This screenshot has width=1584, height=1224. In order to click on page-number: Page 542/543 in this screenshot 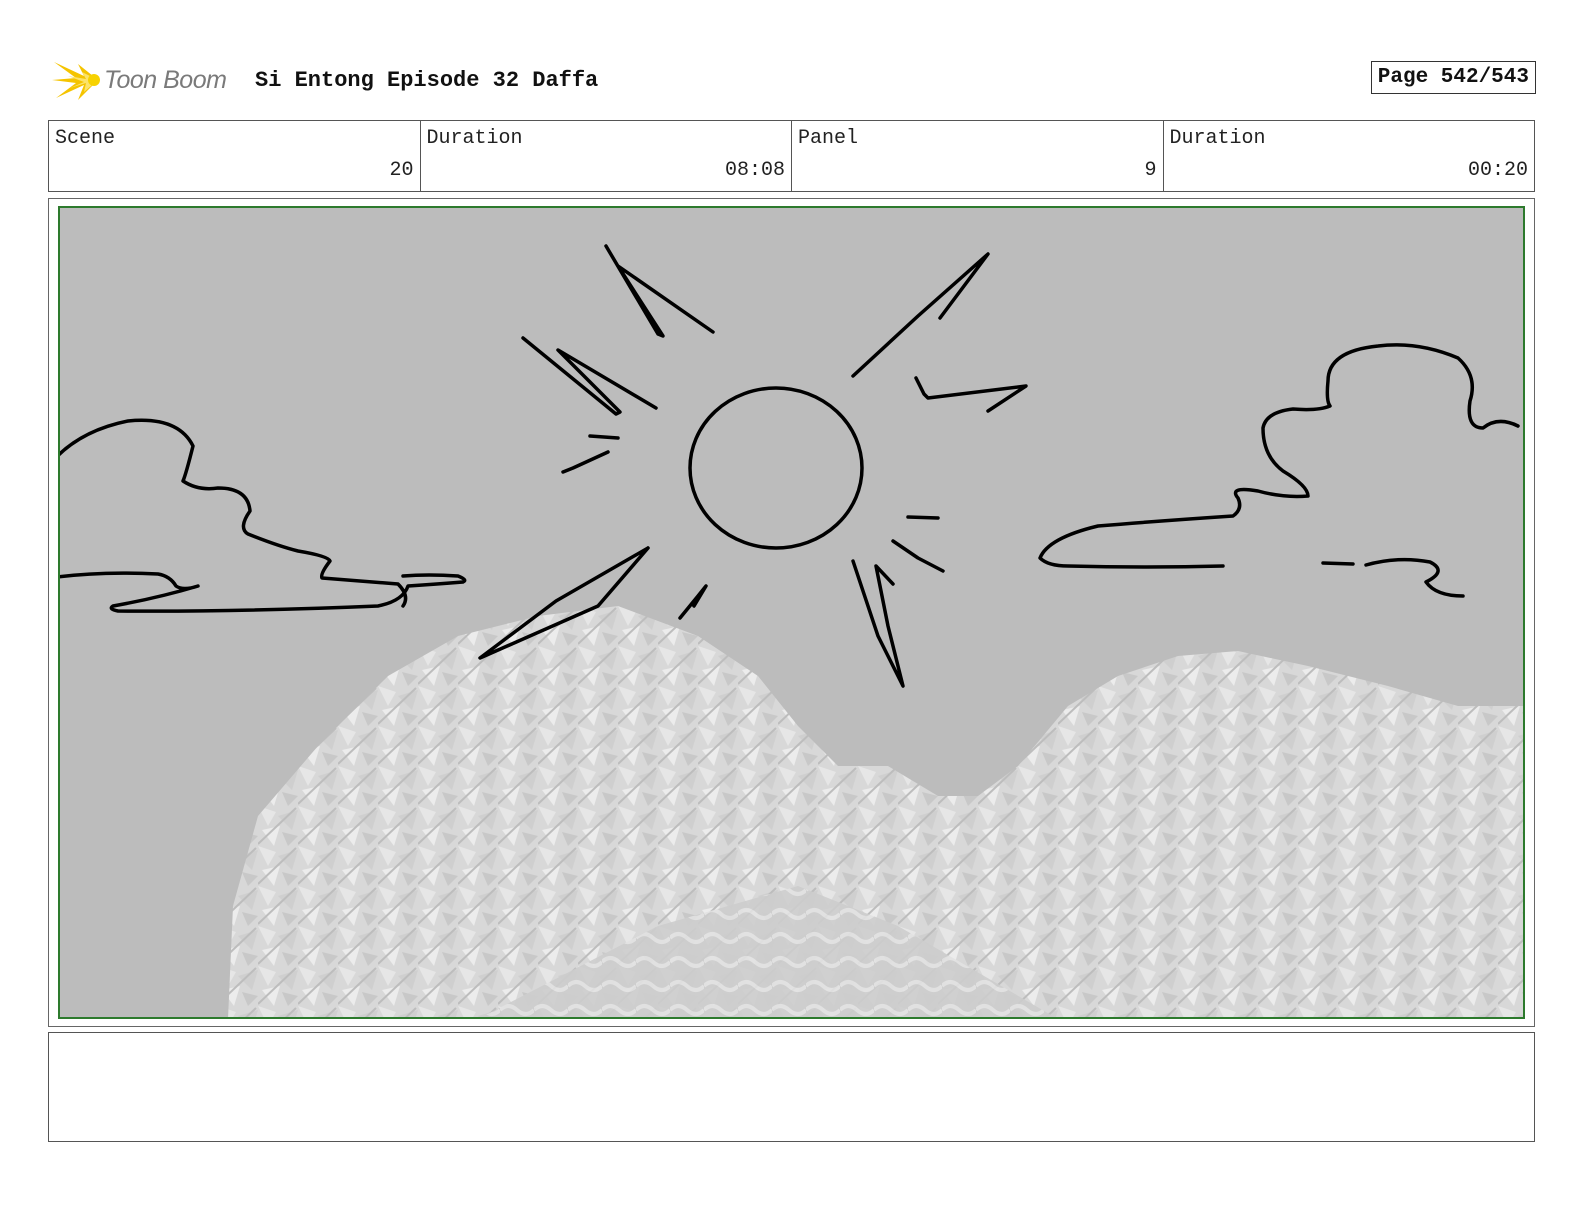, I will do `click(1453, 77)`.